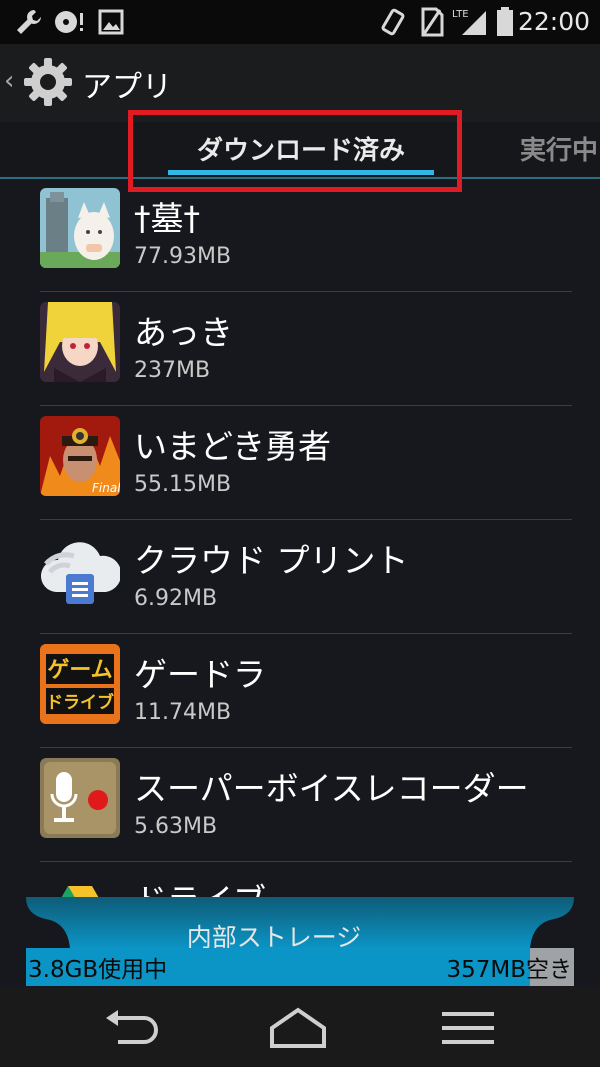 Image resolution: width=600 pixels, height=1067 pixels. What do you see at coordinates (176, 598) in the screenshot?
I see `app-size: 6.92MB` at bounding box center [176, 598].